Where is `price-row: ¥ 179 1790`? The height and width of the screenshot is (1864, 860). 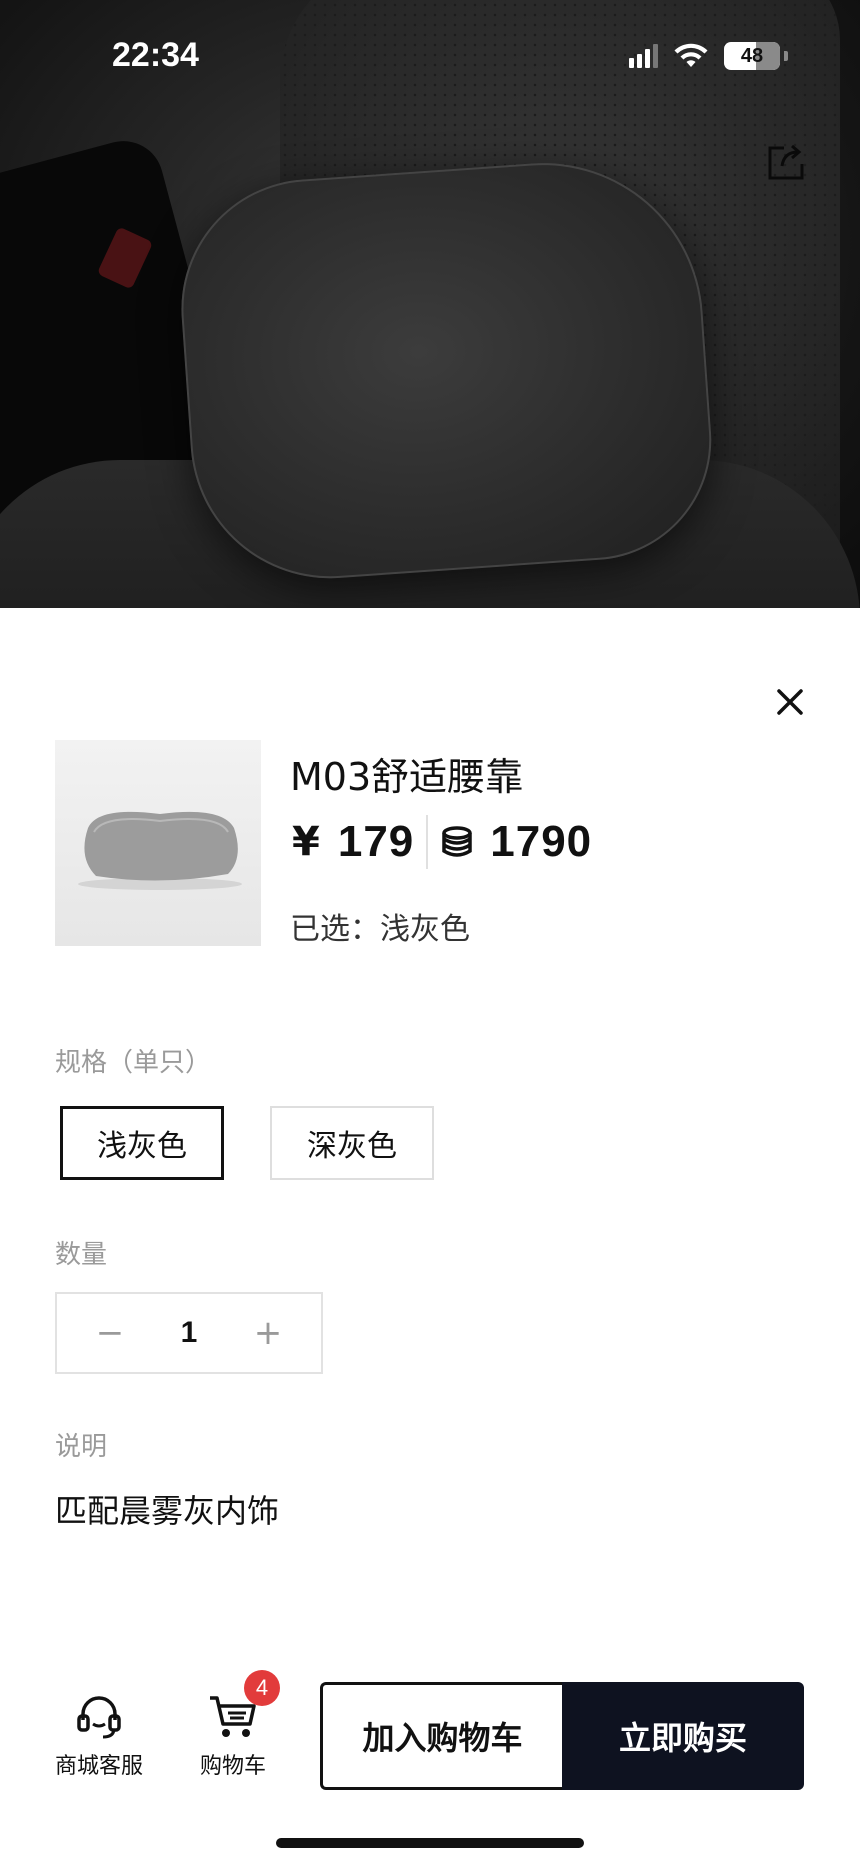 price-row: ¥ 179 1790 is located at coordinates (442, 842).